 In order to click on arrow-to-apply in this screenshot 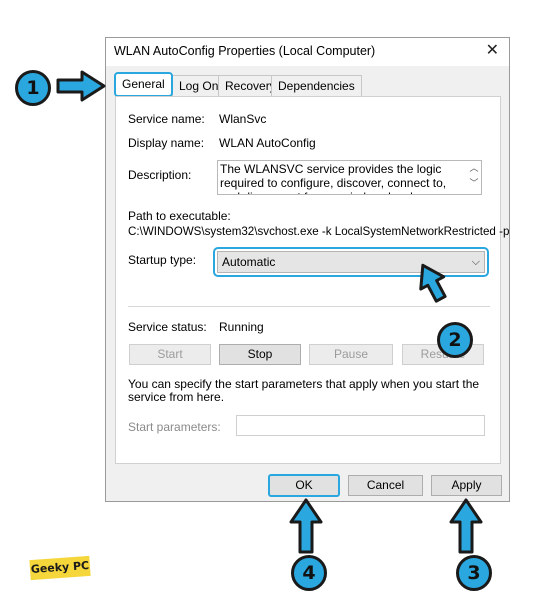, I will do `click(466, 526)`.